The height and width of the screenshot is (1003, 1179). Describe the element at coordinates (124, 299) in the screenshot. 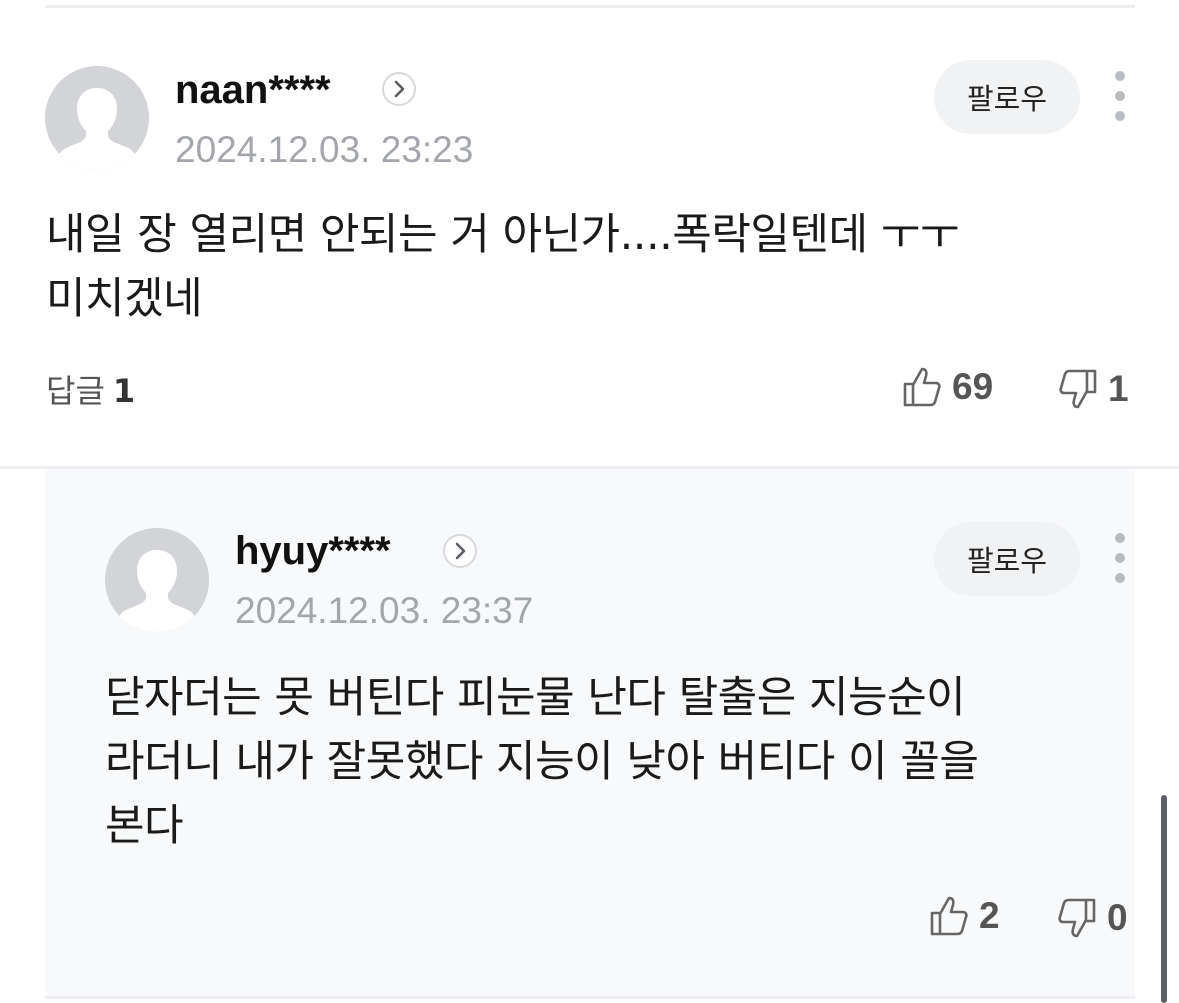

I see `comment-text-line: 미치겠네` at that location.